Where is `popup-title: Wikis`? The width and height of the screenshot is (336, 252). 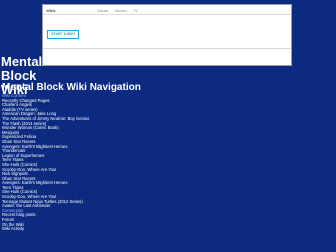 popup-title: Wikis is located at coordinates (51, 10).